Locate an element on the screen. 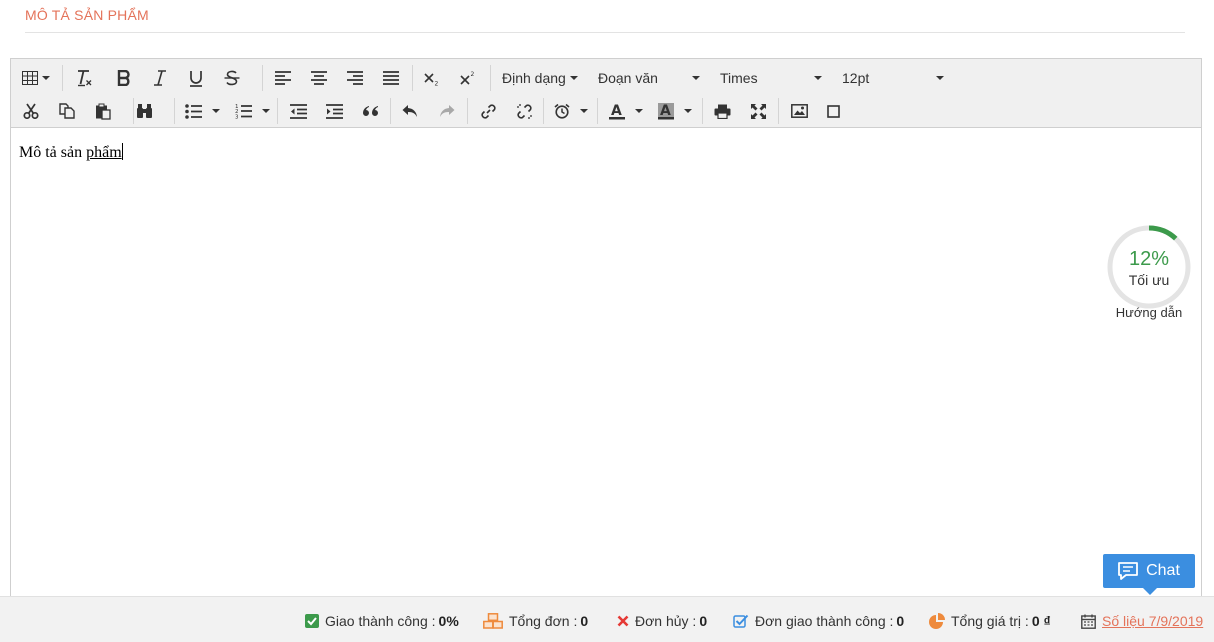 This screenshot has height=642, width=1214. fullscreen-icon is located at coordinates (758, 111).